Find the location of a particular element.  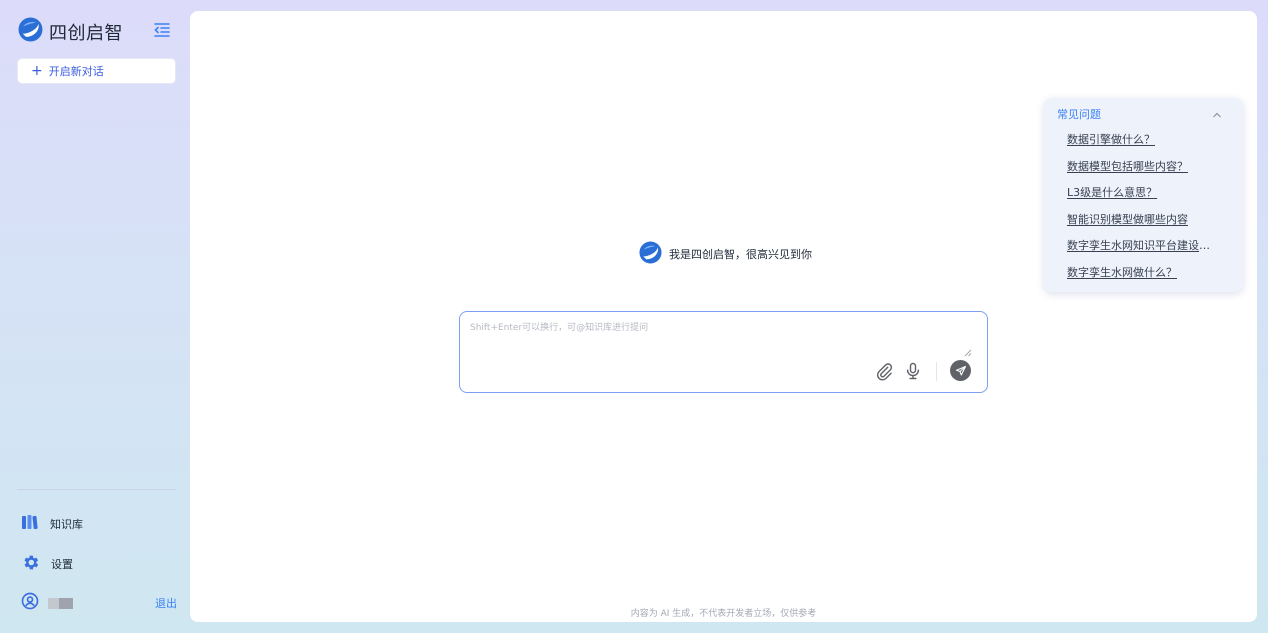

username-redacted is located at coordinates (60, 603).